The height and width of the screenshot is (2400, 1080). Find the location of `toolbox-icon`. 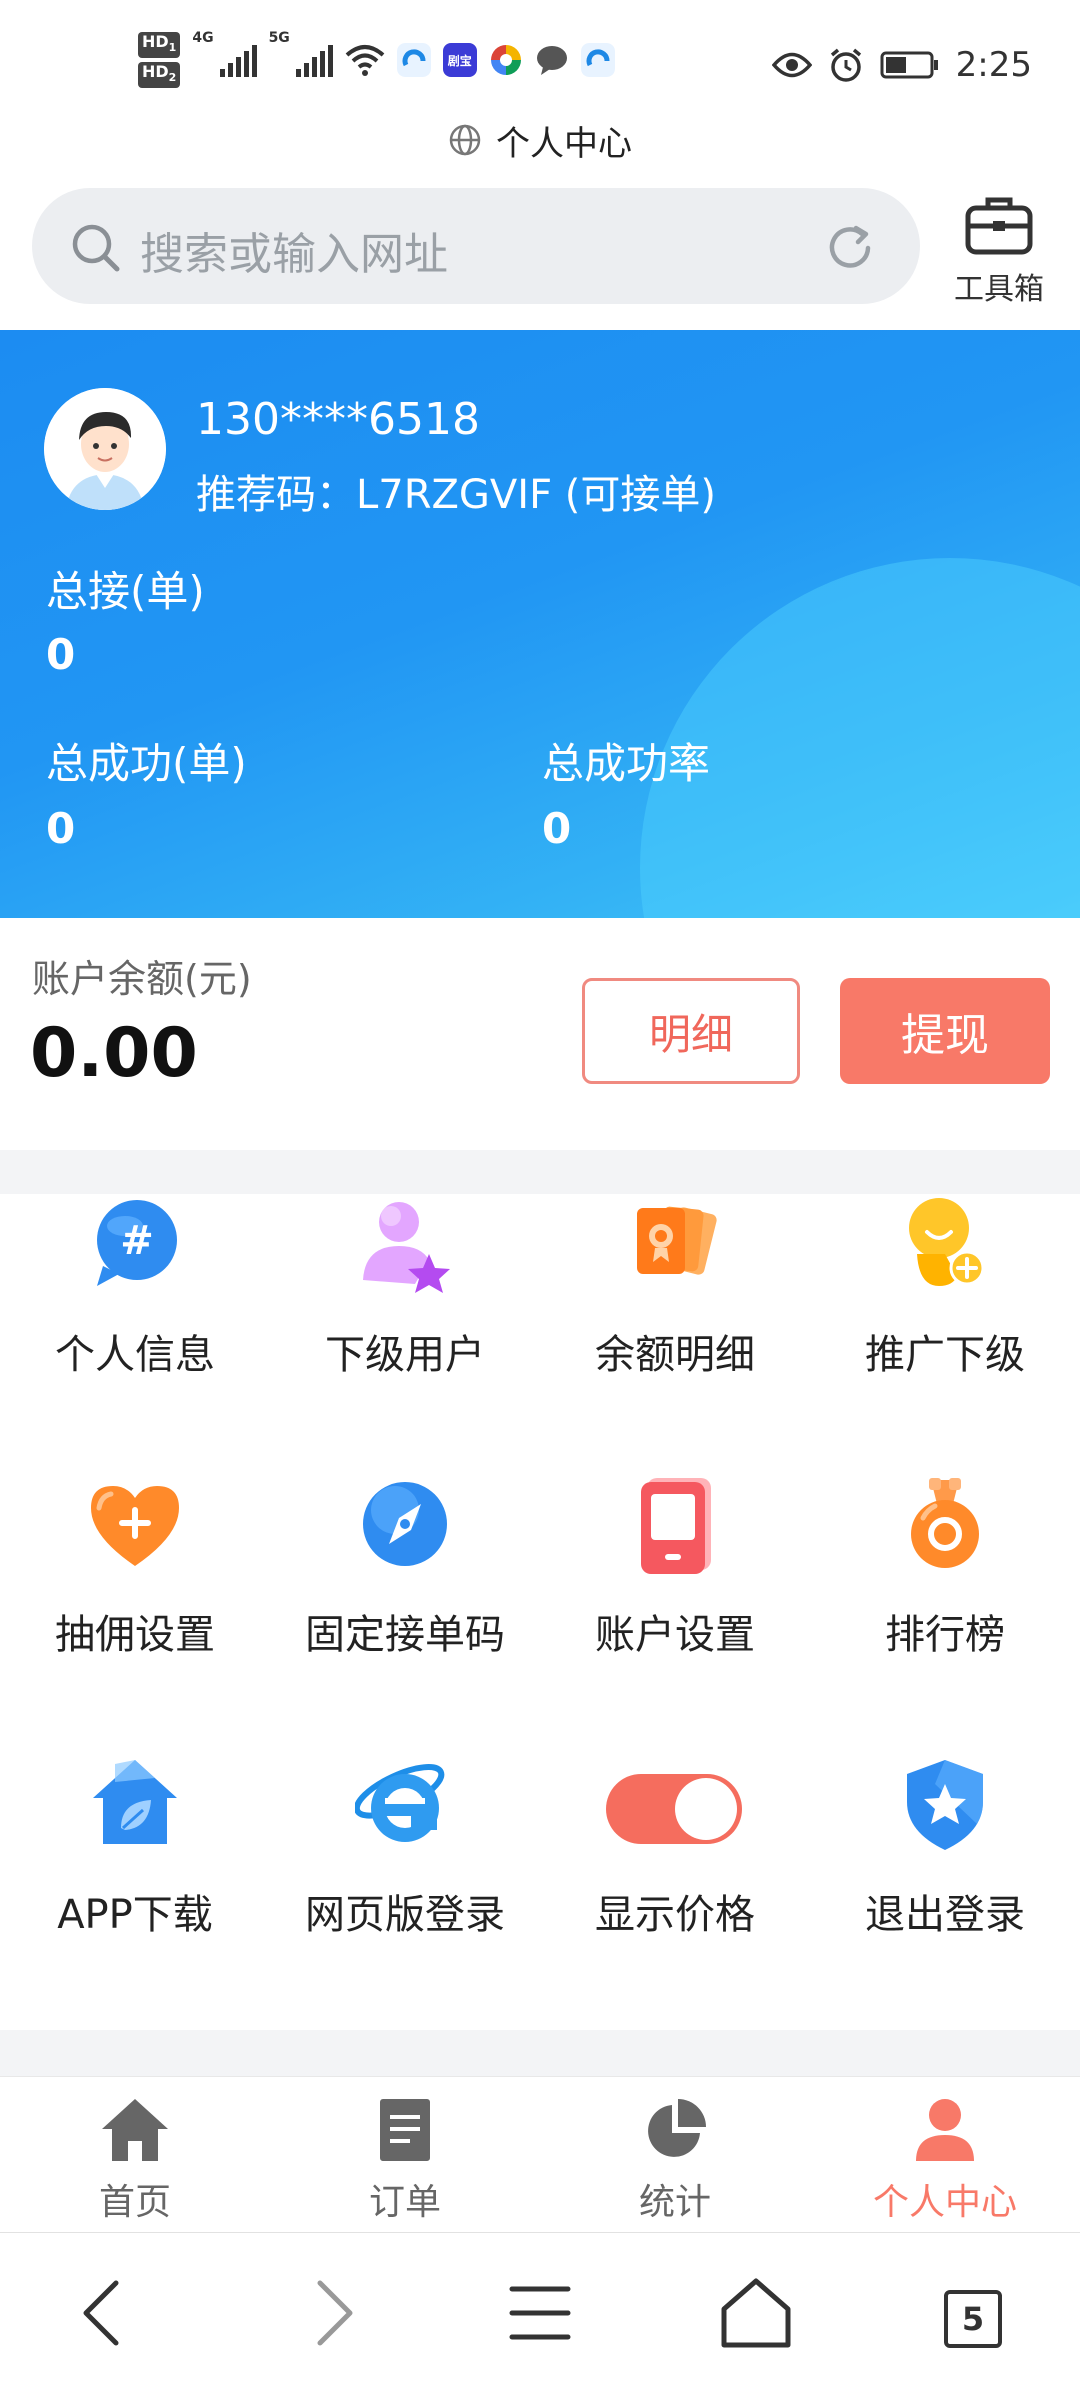

toolbox-icon is located at coordinates (999, 226).